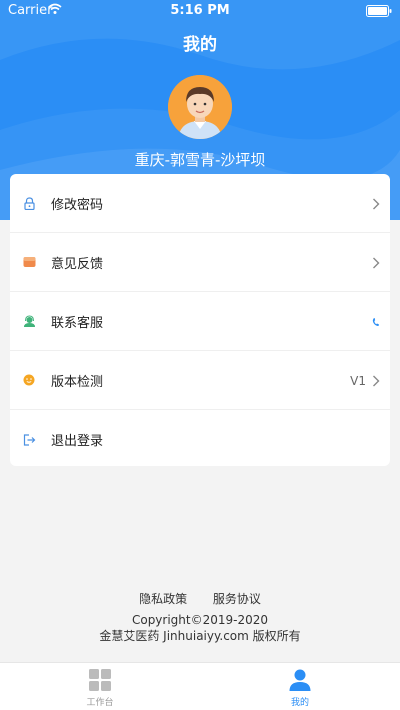 This screenshot has height=710, width=400. Describe the element at coordinates (77, 323) in the screenshot. I see `menu-item-label: 联系客服` at that location.